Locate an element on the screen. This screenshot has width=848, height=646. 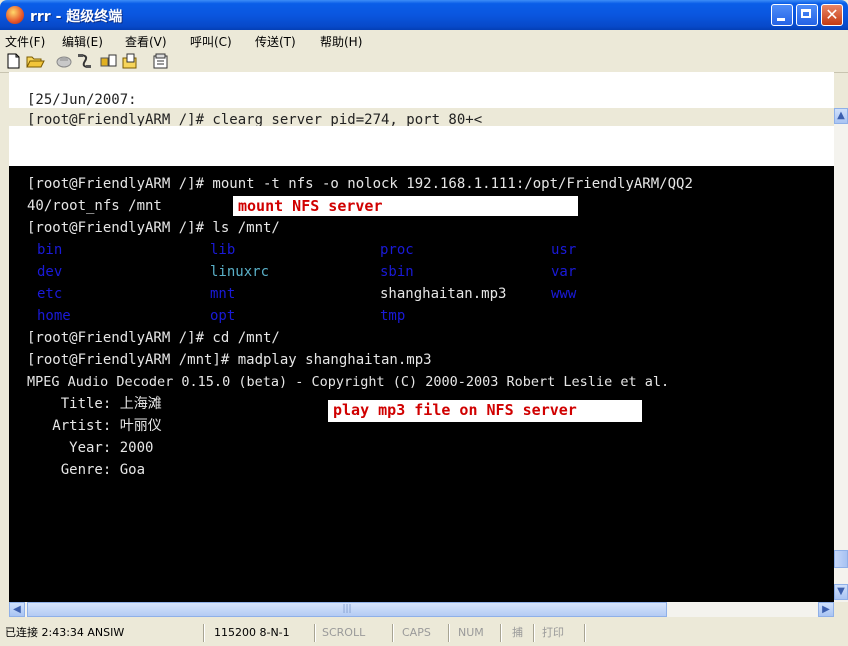
terminal-line: Genre: Goa is located at coordinates (86, 470).